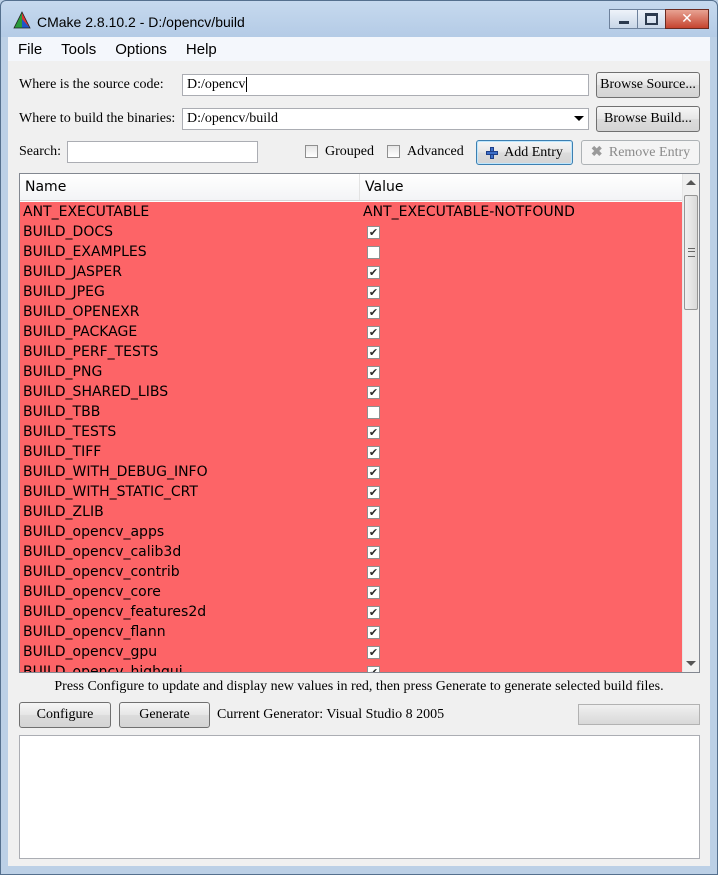 This screenshot has height=875, width=718. What do you see at coordinates (351, 472) in the screenshot?
I see `table-row: BUILD_WITH_DEBUG_INFO ✔` at bounding box center [351, 472].